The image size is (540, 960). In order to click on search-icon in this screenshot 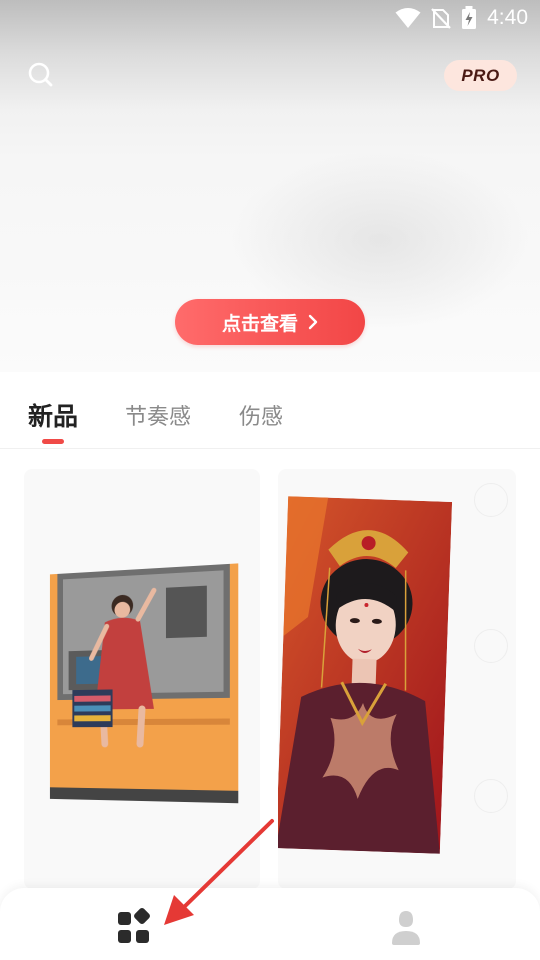, I will do `click(40, 74)`.